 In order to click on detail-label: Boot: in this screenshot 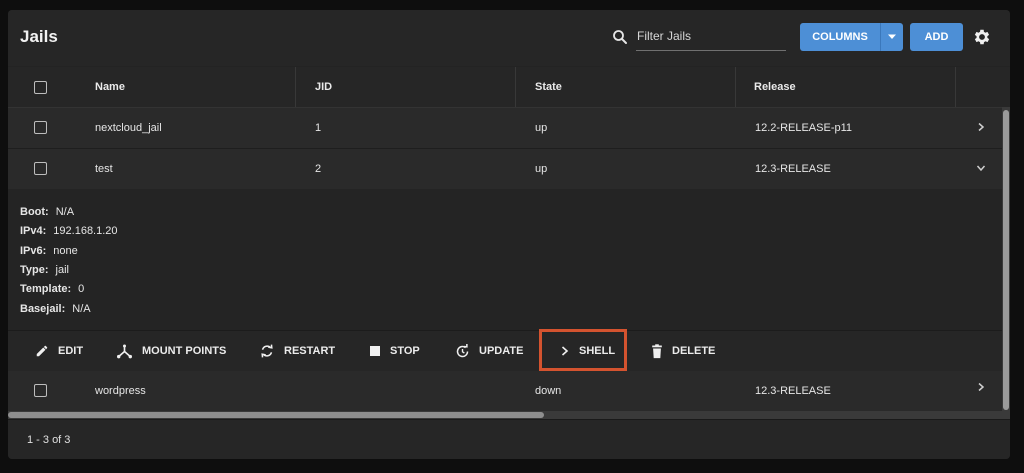, I will do `click(34, 212)`.